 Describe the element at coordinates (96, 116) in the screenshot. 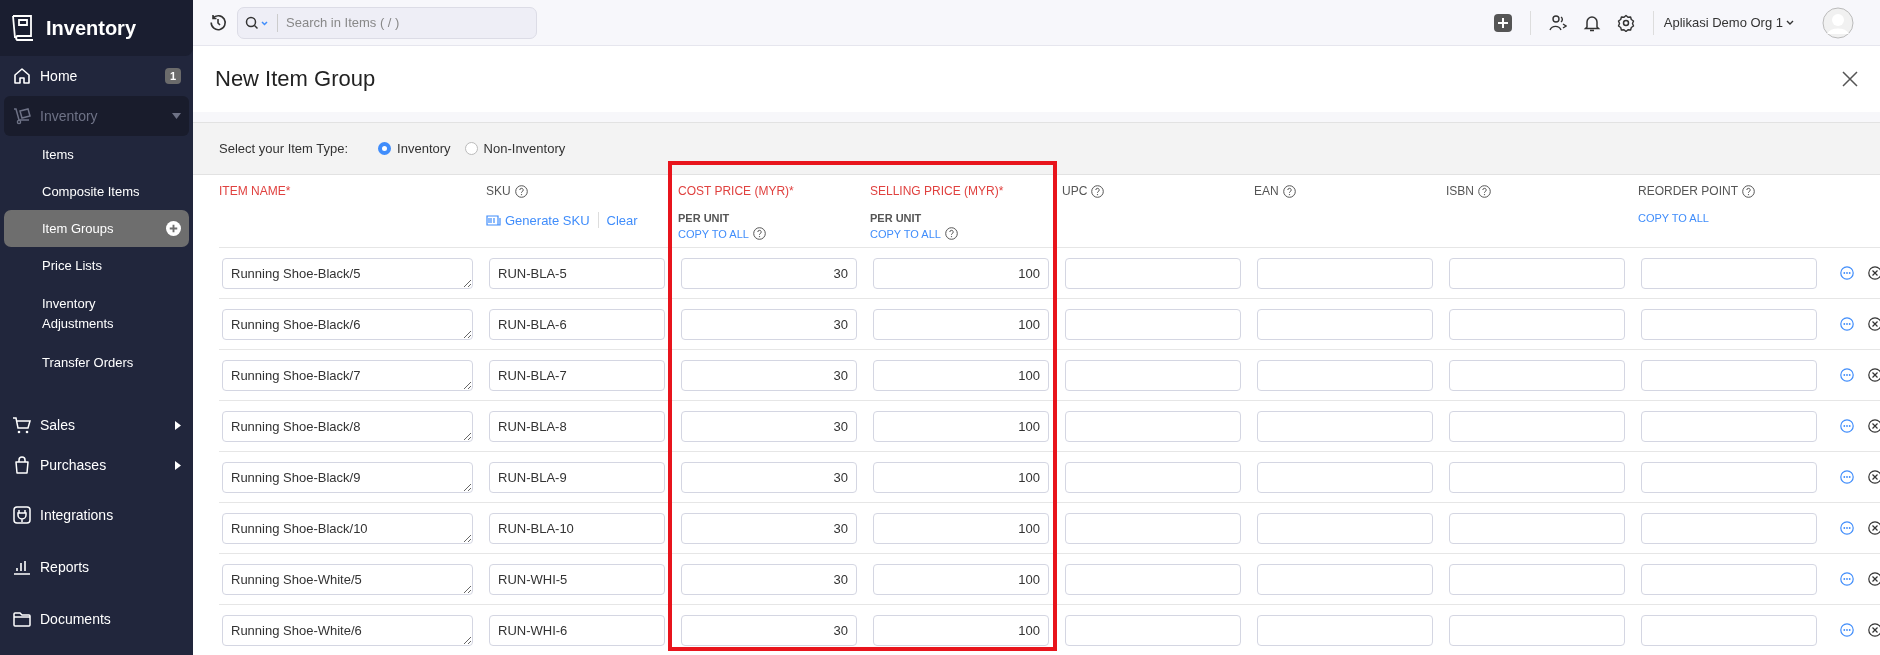

I see `sidebar-menu: Inventory` at that location.